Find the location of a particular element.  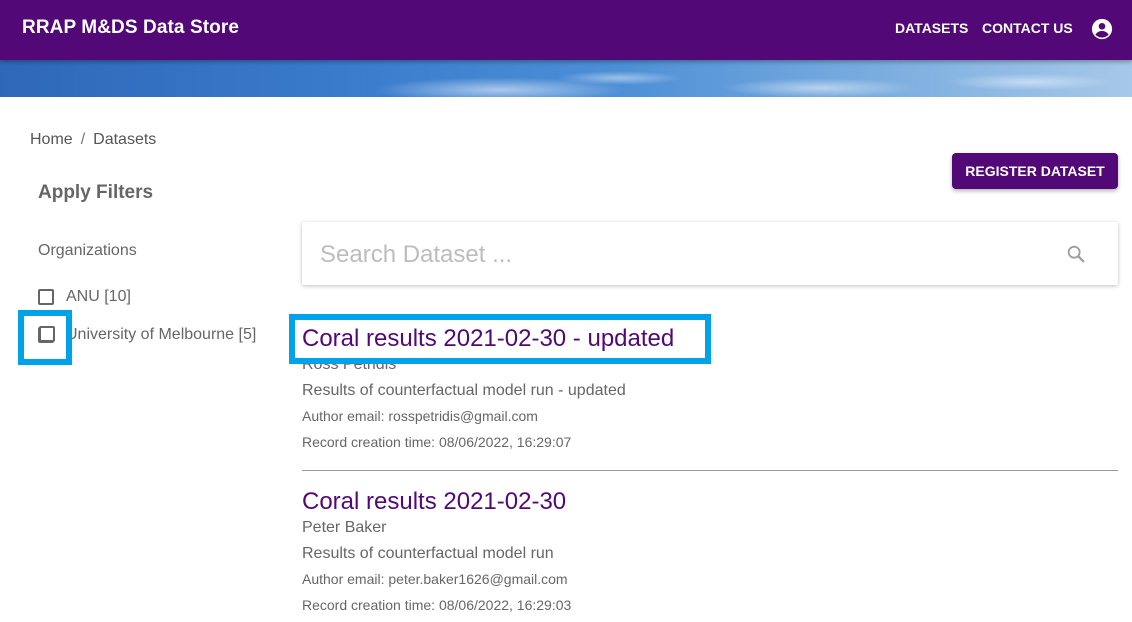

organizations-label: Organizations is located at coordinates (87, 250).